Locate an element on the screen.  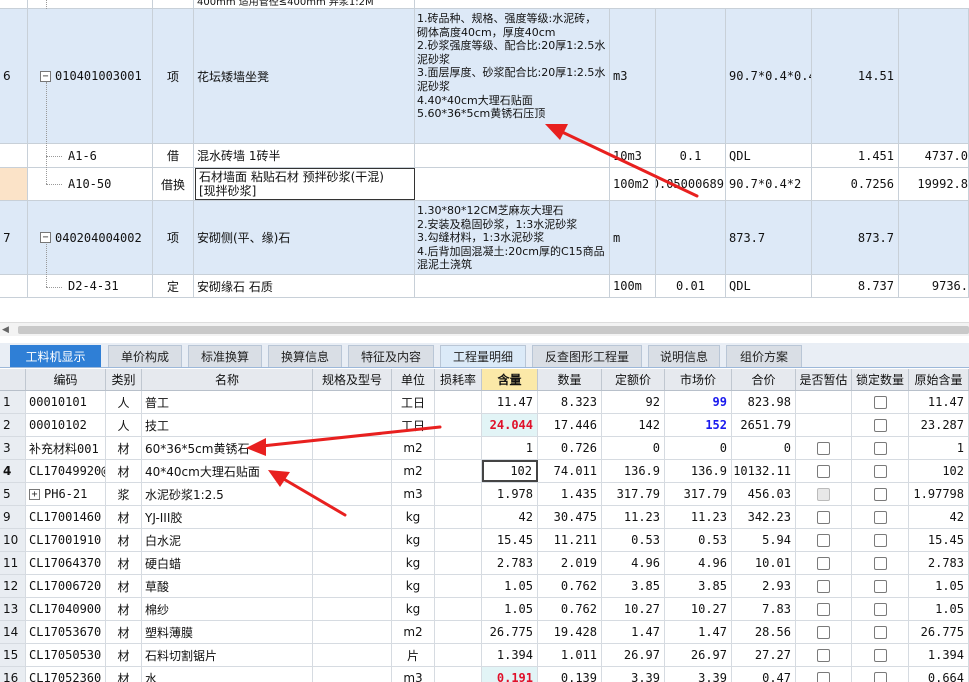
table-row: 1 00010101 人普工 工日 11.47 8.323 92 99 823.98 11.47 is located at coordinates (484, 402).